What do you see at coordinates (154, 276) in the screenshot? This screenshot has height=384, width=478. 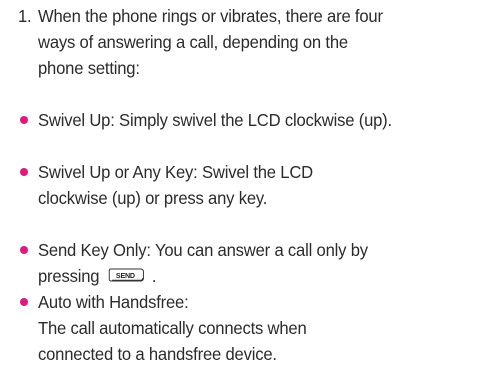 I see `option-send-key-period: .` at bounding box center [154, 276].